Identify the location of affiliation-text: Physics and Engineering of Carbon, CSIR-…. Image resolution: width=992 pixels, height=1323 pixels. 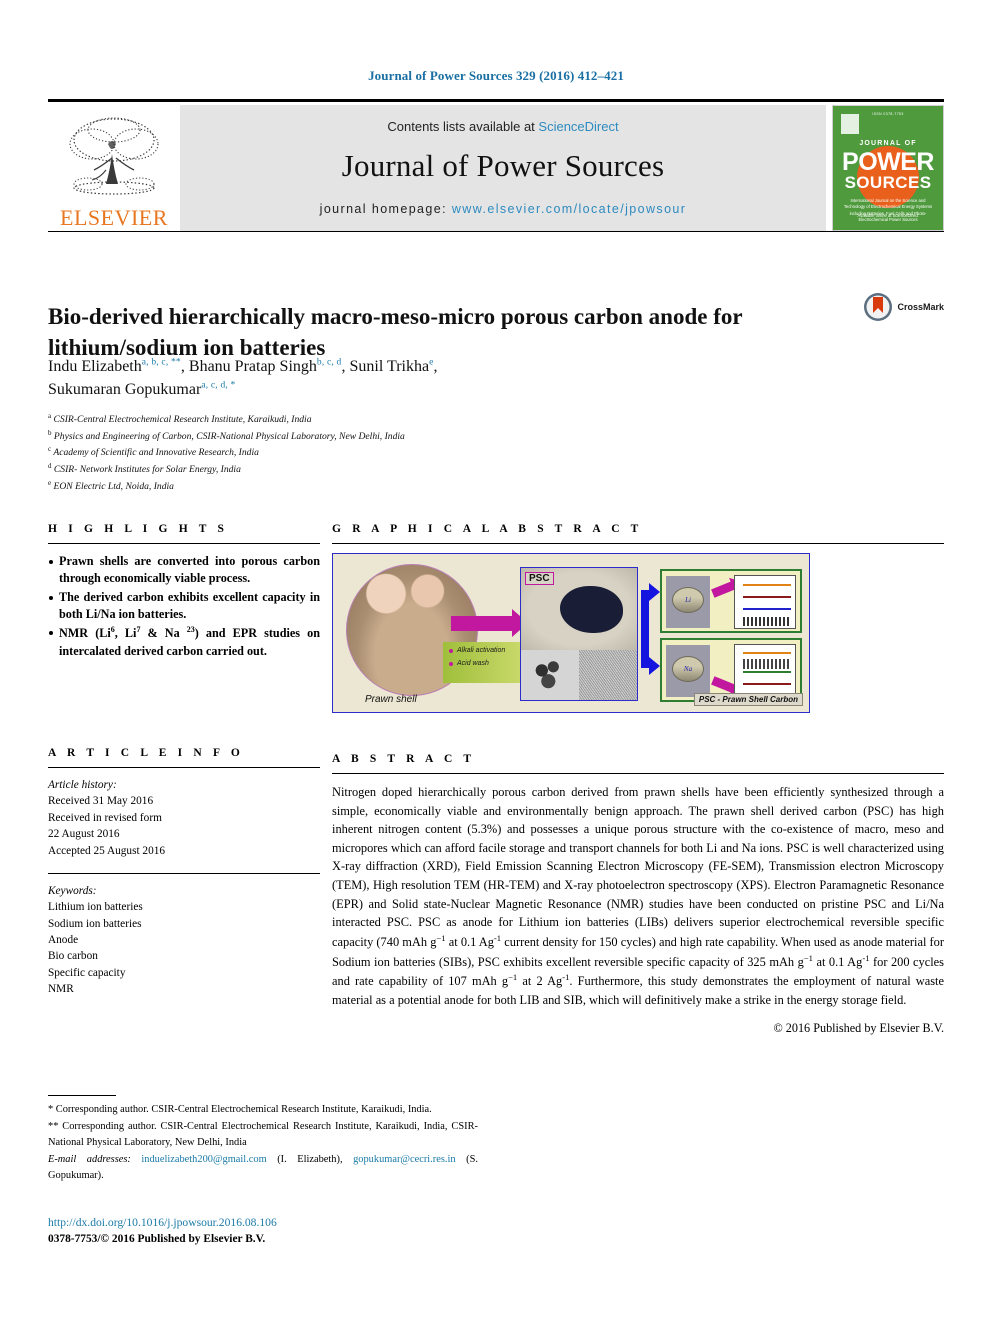
(229, 436).